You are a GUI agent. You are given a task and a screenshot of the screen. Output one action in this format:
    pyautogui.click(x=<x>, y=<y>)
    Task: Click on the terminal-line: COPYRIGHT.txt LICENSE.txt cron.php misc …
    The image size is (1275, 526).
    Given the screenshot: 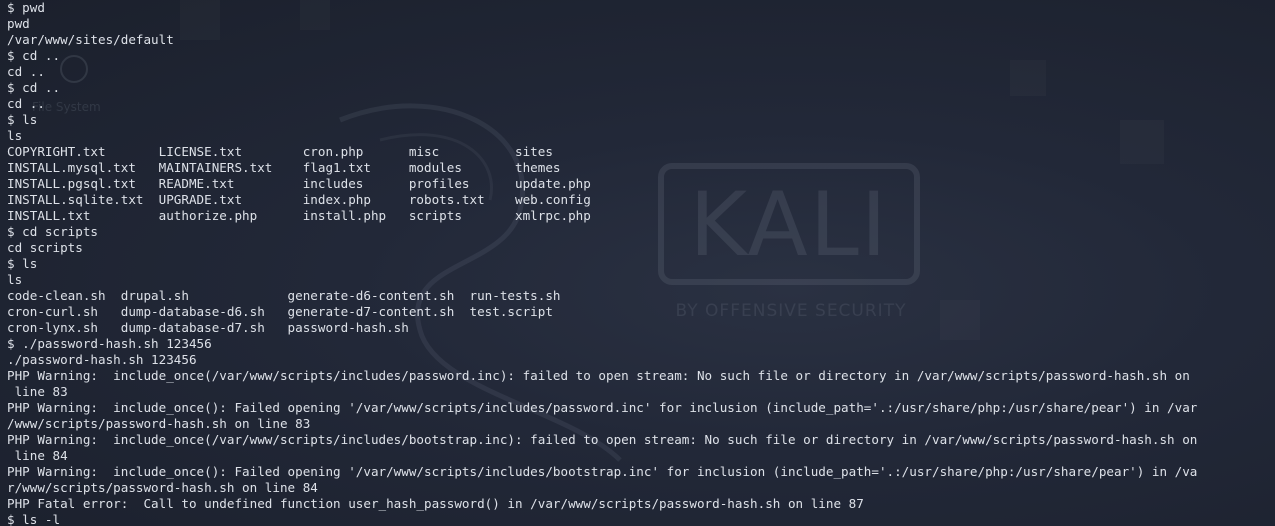 What is the action you would take?
    pyautogui.click(x=280, y=151)
    